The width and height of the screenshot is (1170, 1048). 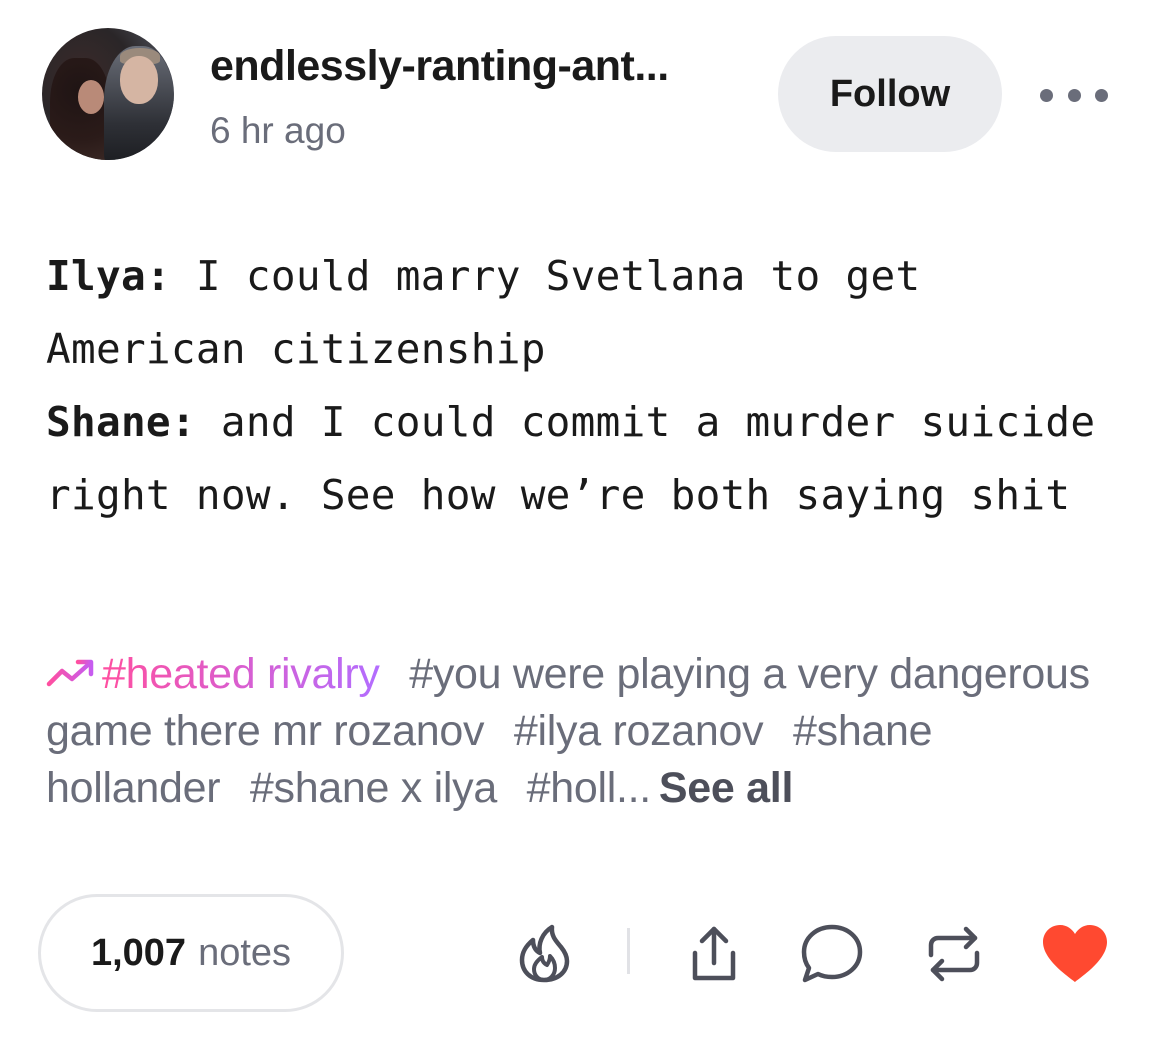 What do you see at coordinates (241, 674) in the screenshot?
I see `tag-link: #heated rivalry` at bounding box center [241, 674].